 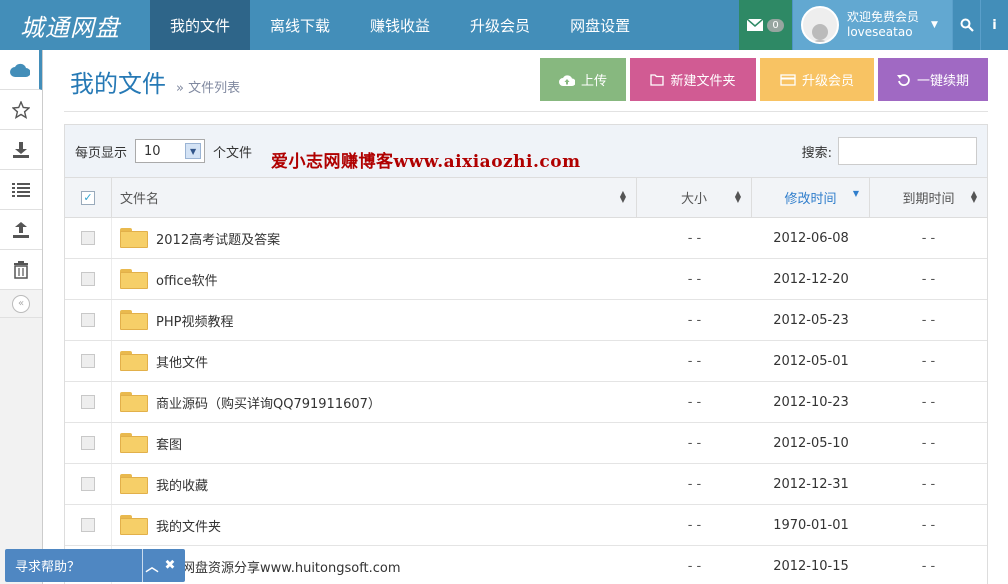 What do you see at coordinates (400, 25) in the screenshot?
I see `nav-item-earnings: 赚钱收益` at bounding box center [400, 25].